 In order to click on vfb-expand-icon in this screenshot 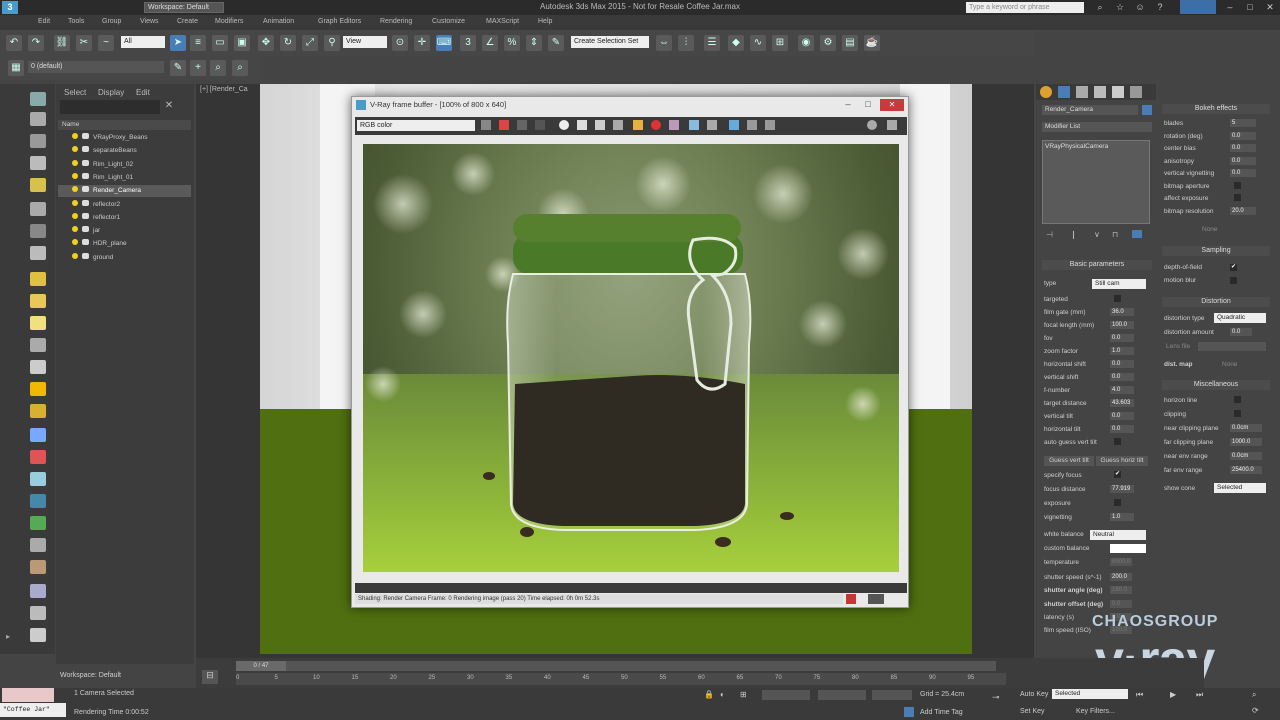, I will do `click(892, 125)`.